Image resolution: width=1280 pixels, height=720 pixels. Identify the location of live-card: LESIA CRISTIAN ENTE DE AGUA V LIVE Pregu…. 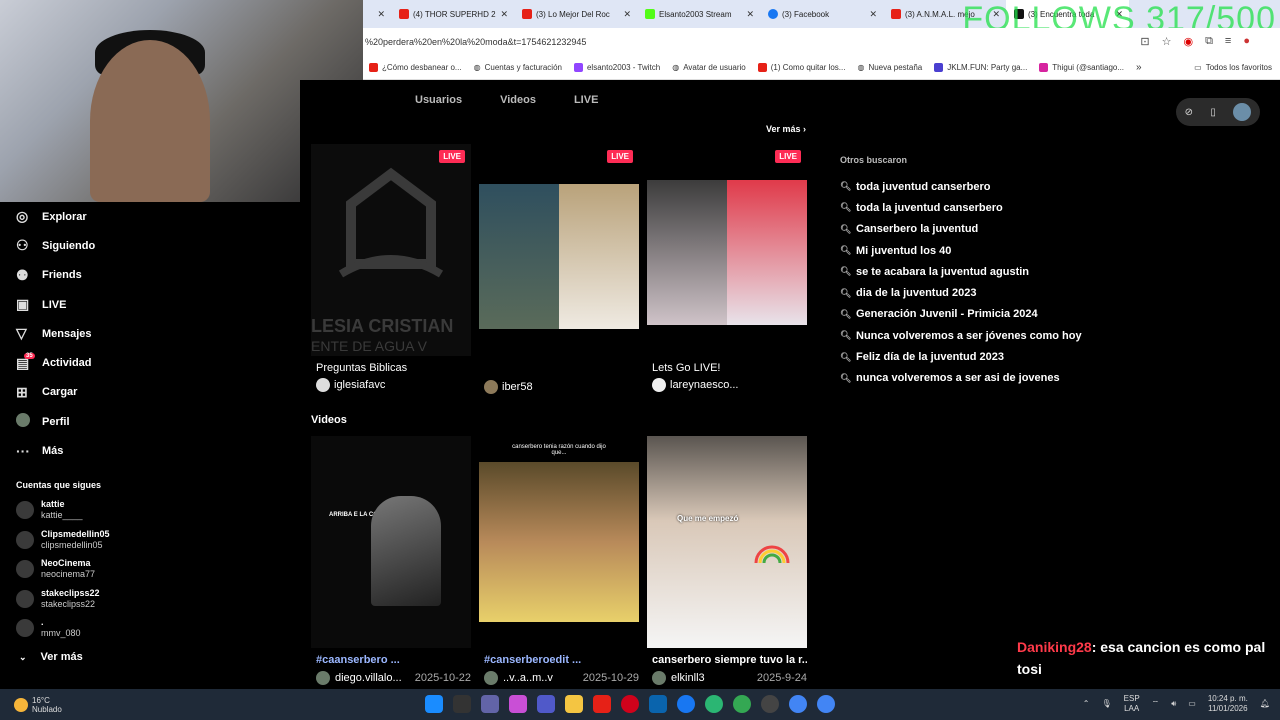
(391, 268).